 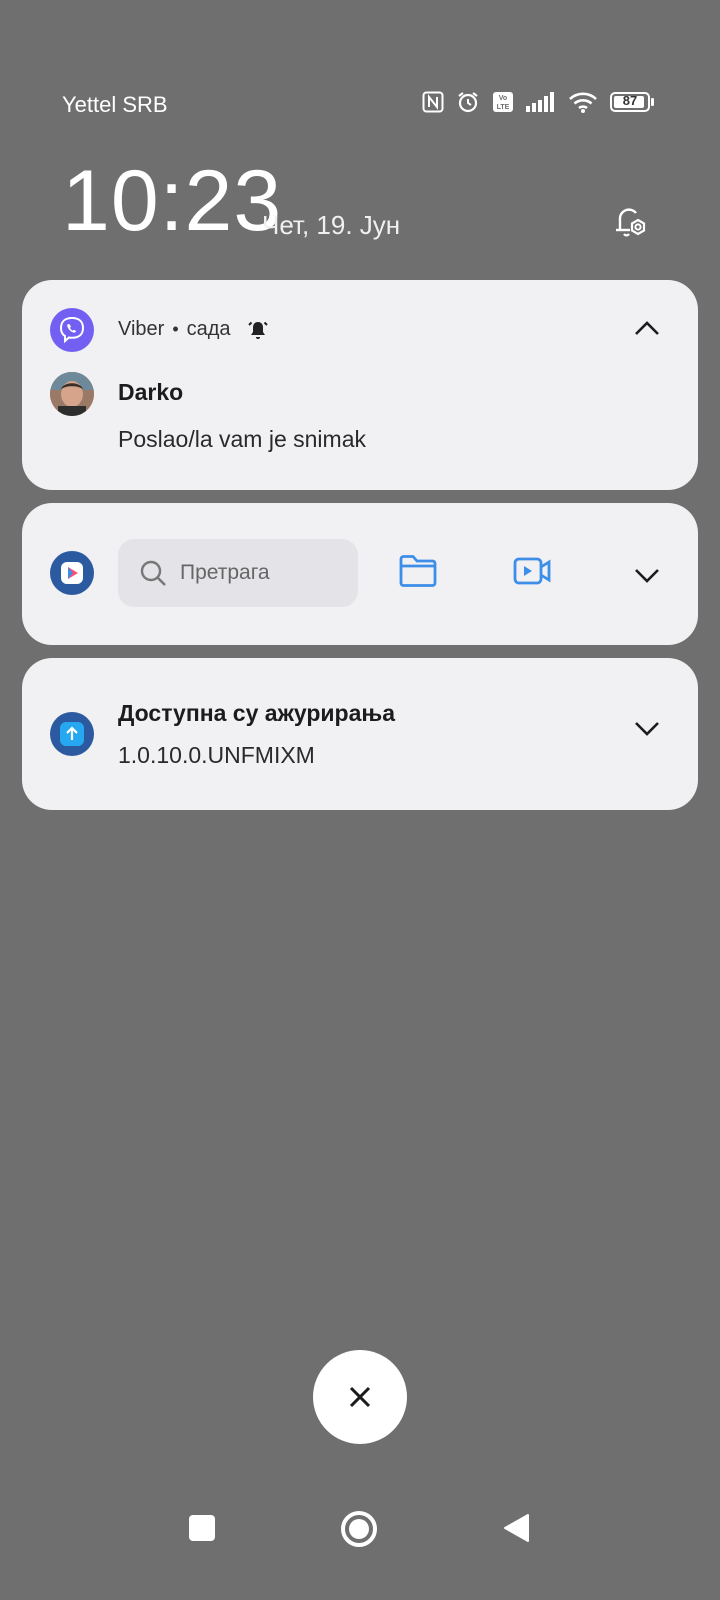 I want to click on svg-text: Vo, so click(x=503, y=98).